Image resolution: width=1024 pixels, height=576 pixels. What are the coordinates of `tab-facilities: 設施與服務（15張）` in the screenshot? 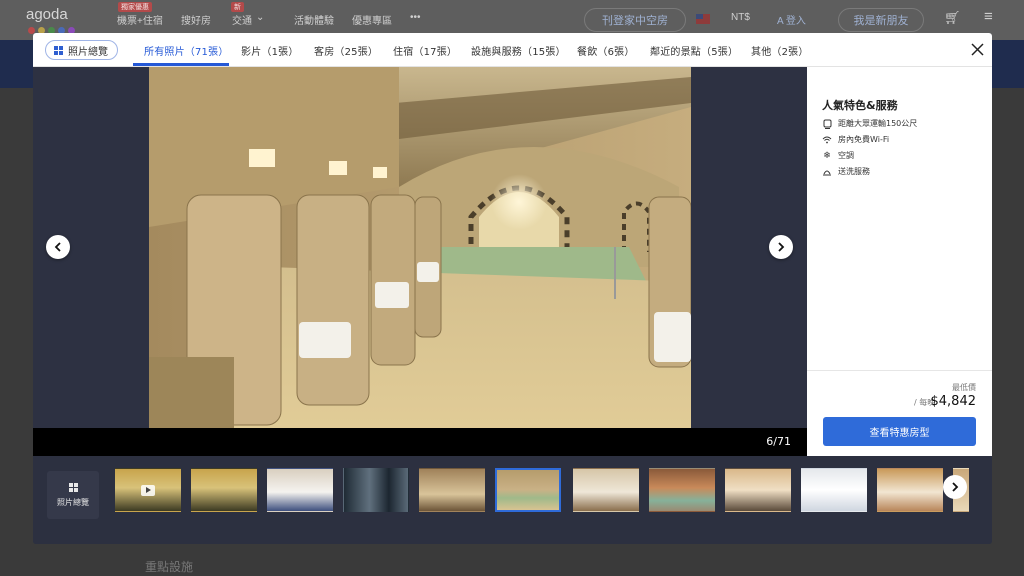 It's located at (518, 50).